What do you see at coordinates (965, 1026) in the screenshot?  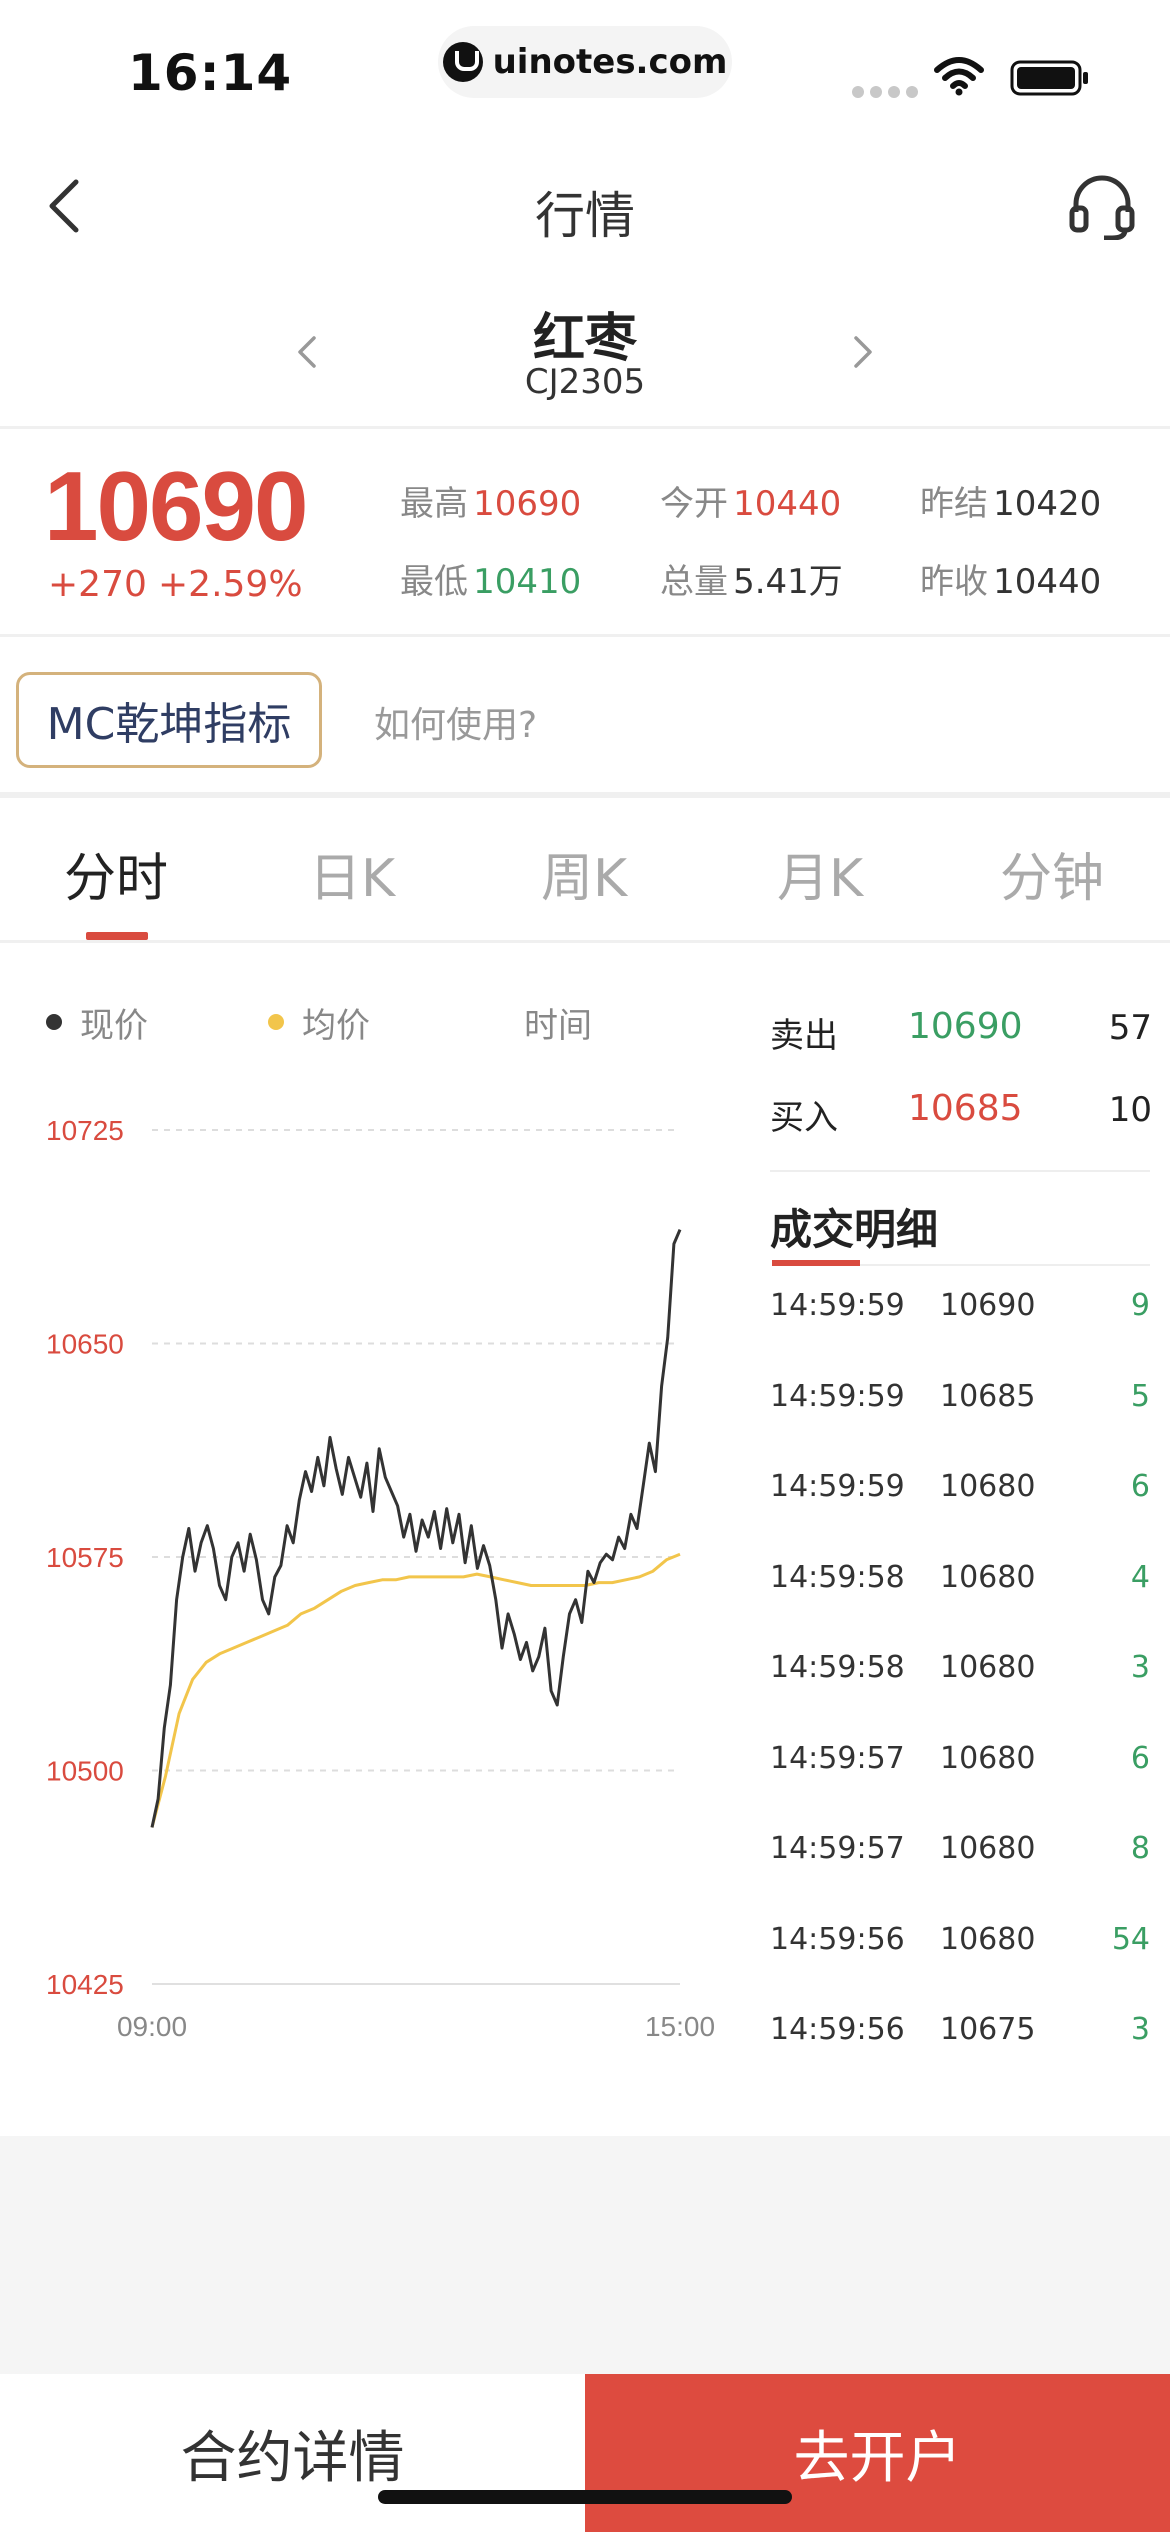 I see `sell-price: 10690` at bounding box center [965, 1026].